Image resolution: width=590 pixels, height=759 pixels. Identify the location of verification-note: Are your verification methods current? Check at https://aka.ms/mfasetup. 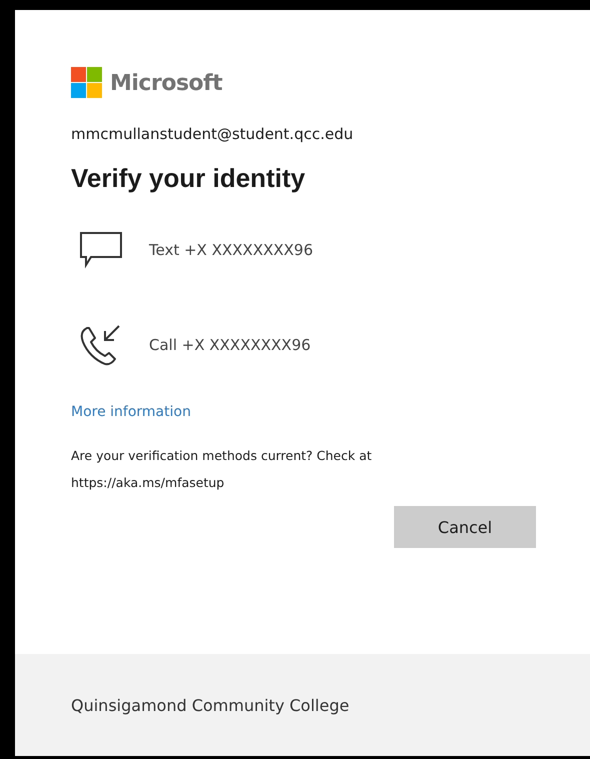
(222, 469).